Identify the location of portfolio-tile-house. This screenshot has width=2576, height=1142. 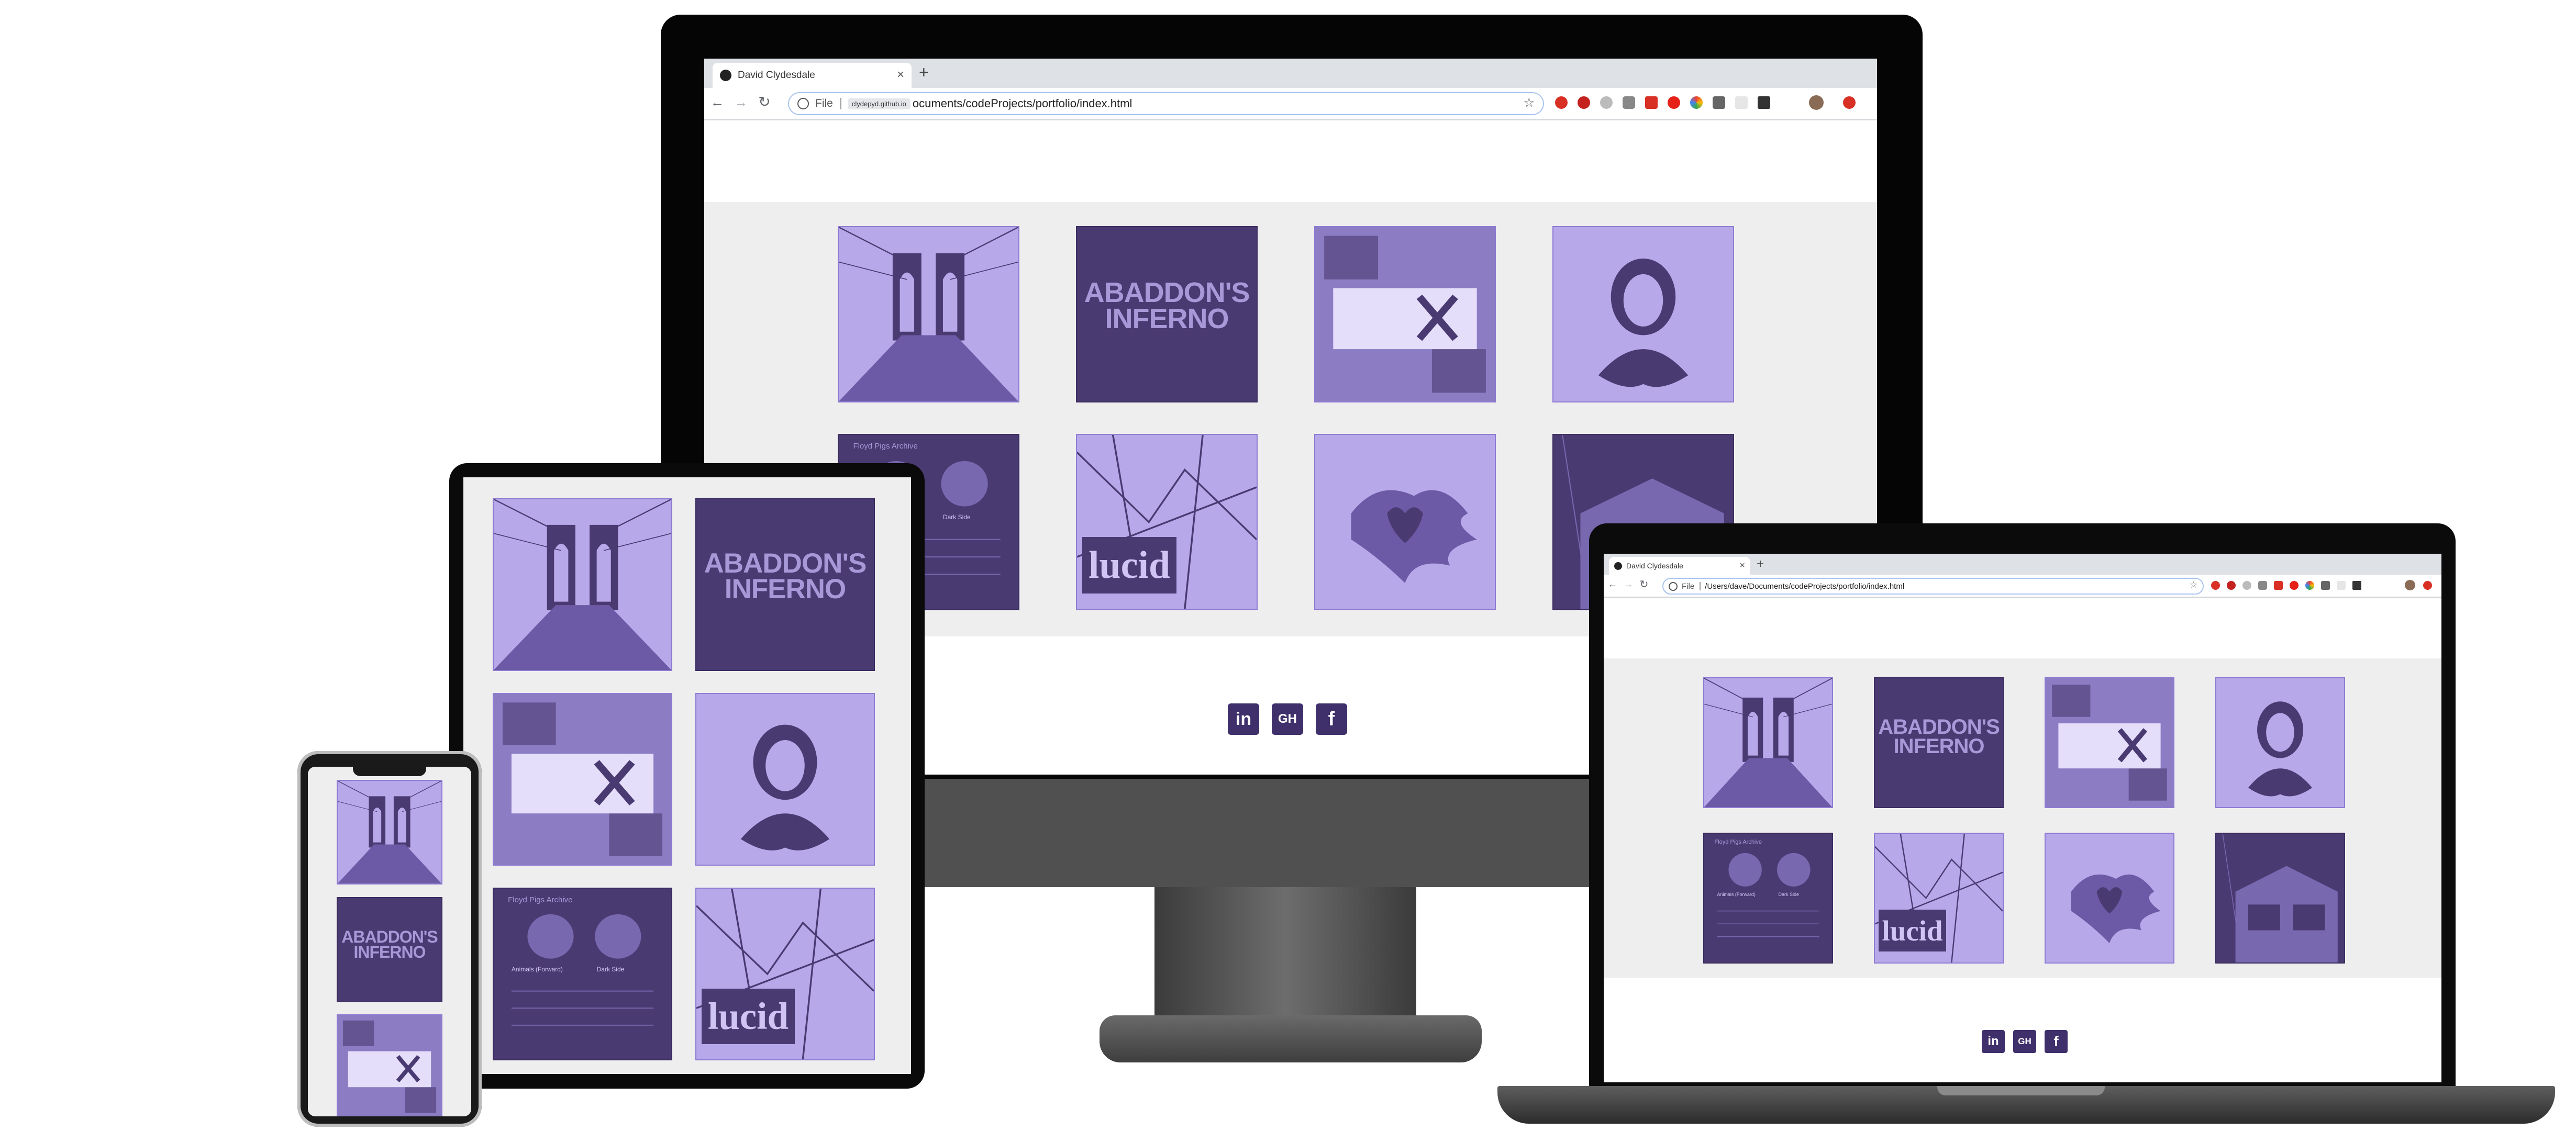
(2280, 899).